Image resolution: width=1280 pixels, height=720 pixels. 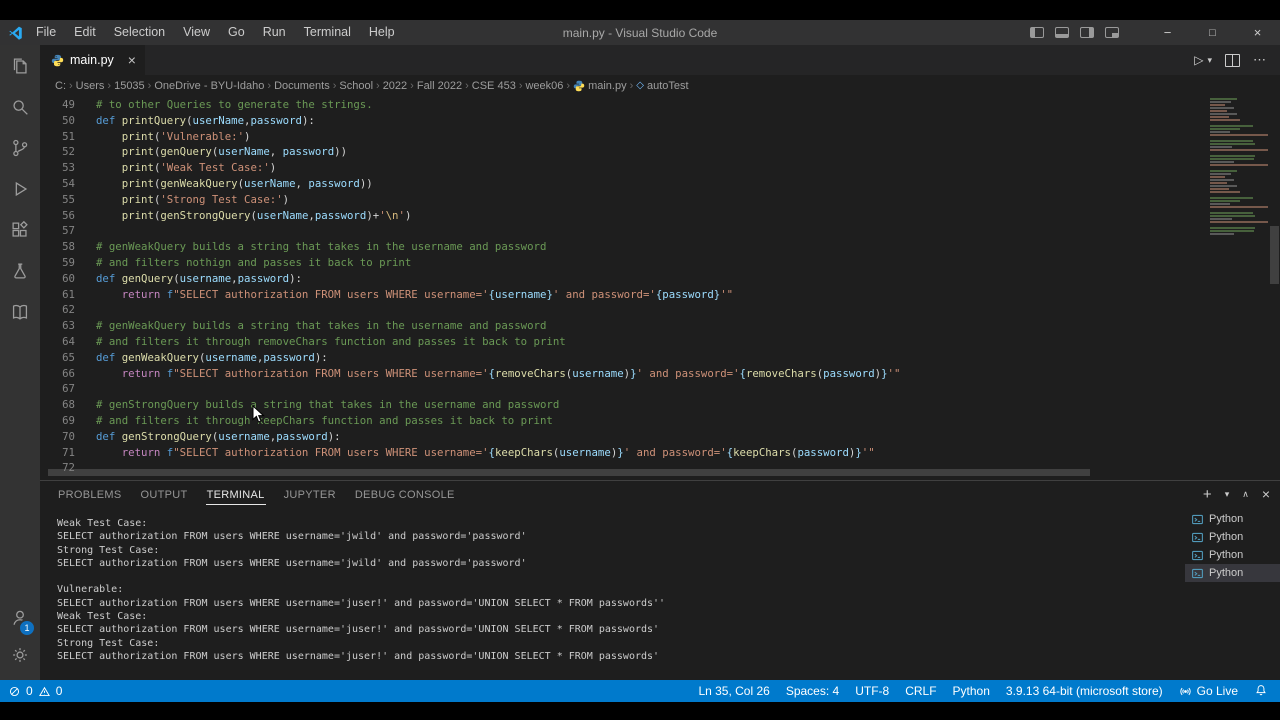 What do you see at coordinates (1232, 60) in the screenshot?
I see `split-editor-icon` at bounding box center [1232, 60].